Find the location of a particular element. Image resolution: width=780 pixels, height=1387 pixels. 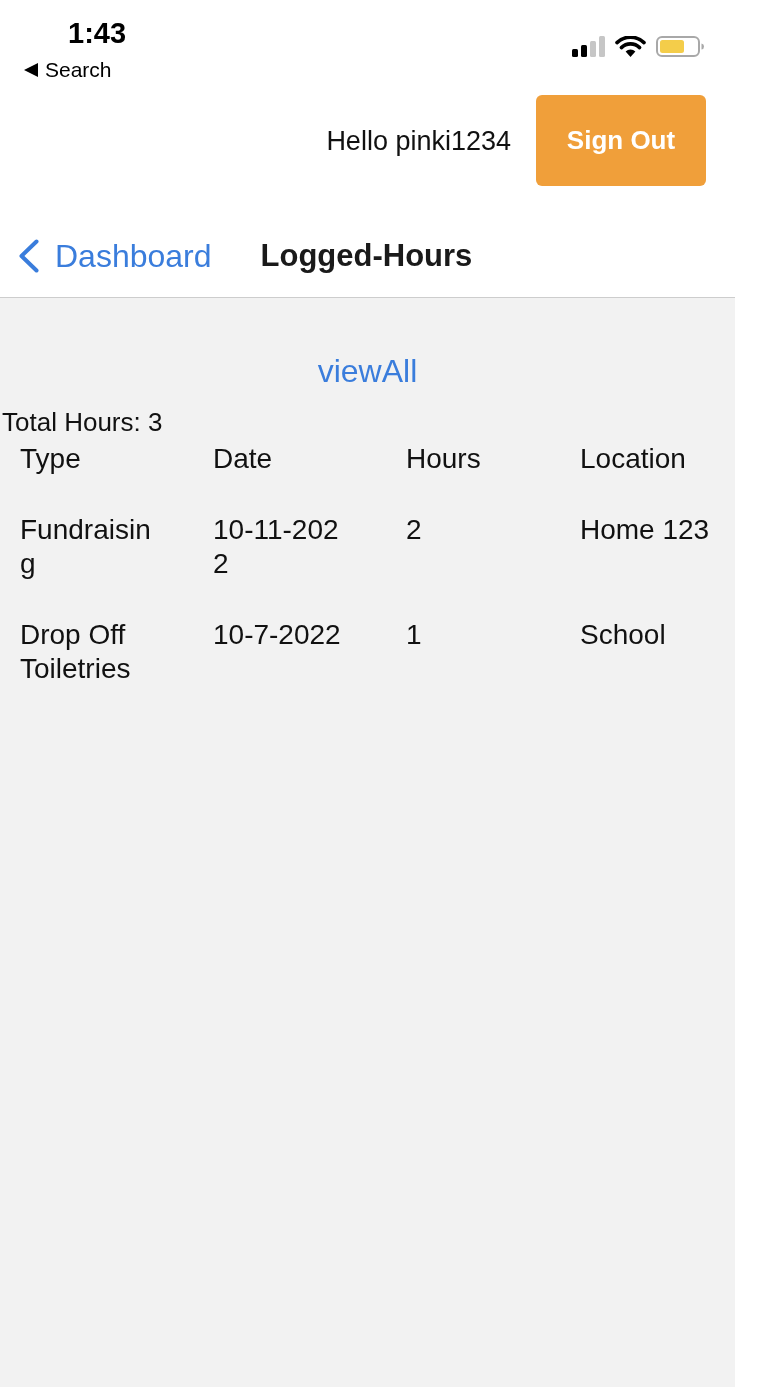

table-cell-text: 10-7-2022 is located at coordinates (277, 635).